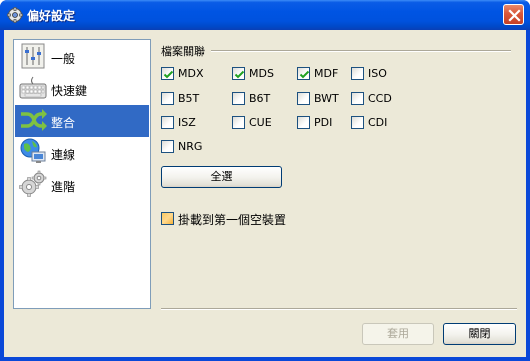  Describe the element at coordinates (232, 220) in the screenshot. I see `mount-label: 掛載到第一個空裝置` at that location.